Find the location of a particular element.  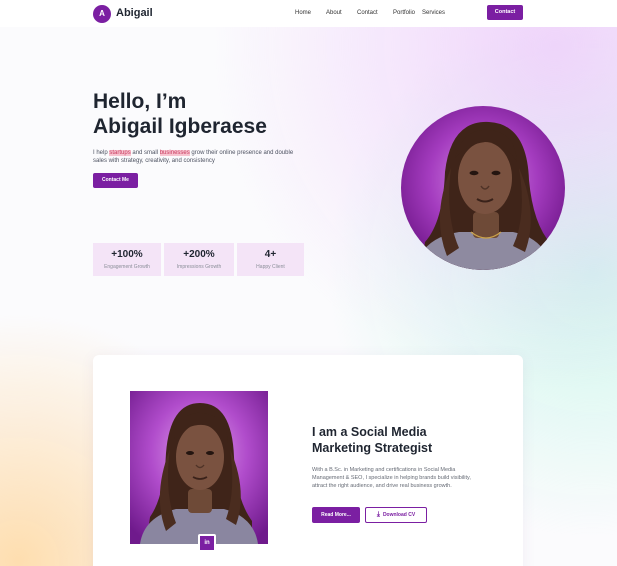

stat-value: +100% is located at coordinates (127, 254).